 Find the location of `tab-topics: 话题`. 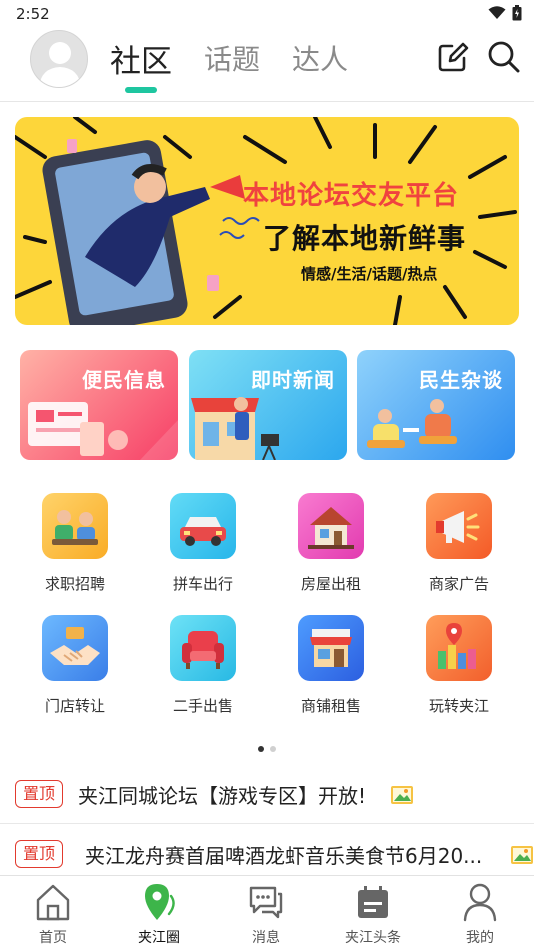

tab-topics: 话题 is located at coordinates (232, 58).